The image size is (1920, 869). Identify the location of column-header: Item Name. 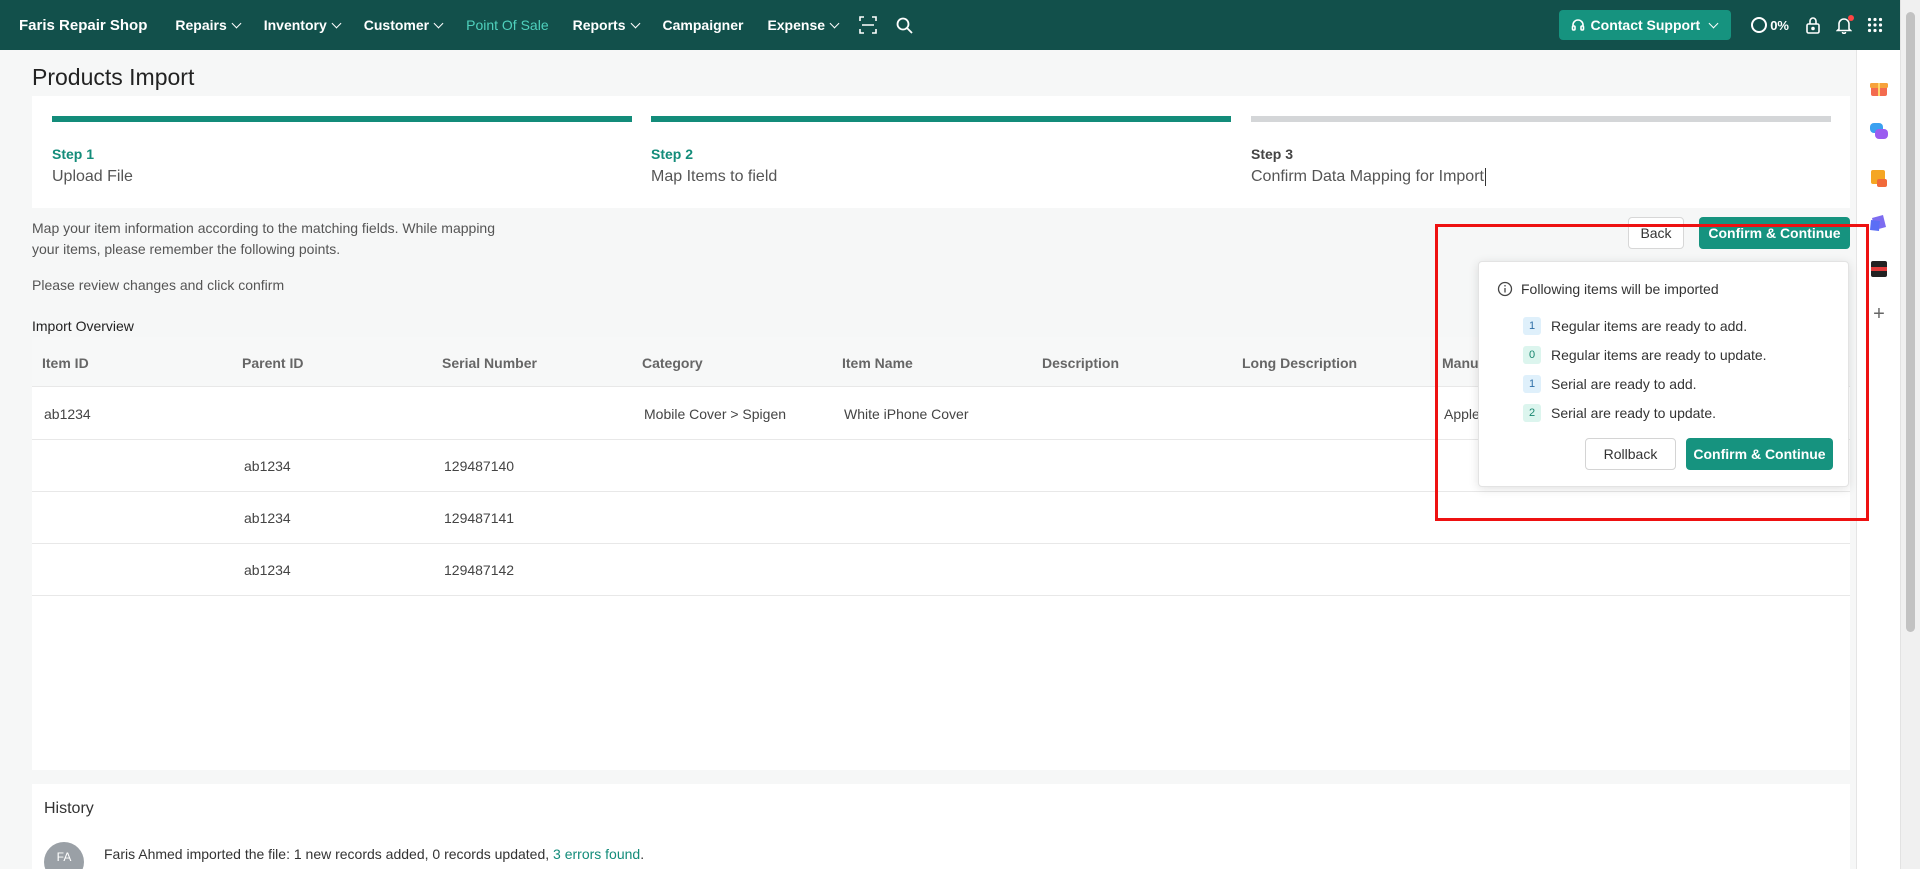
(877, 363).